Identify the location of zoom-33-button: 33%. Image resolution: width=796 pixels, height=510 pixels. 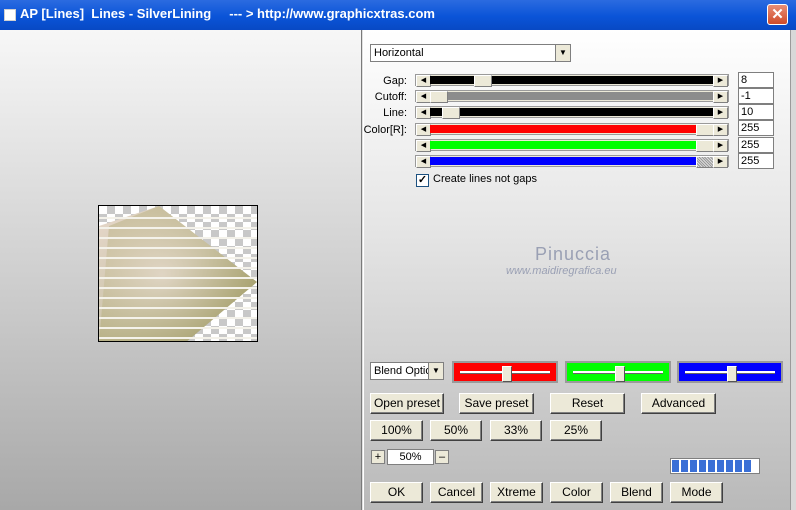
(516, 430).